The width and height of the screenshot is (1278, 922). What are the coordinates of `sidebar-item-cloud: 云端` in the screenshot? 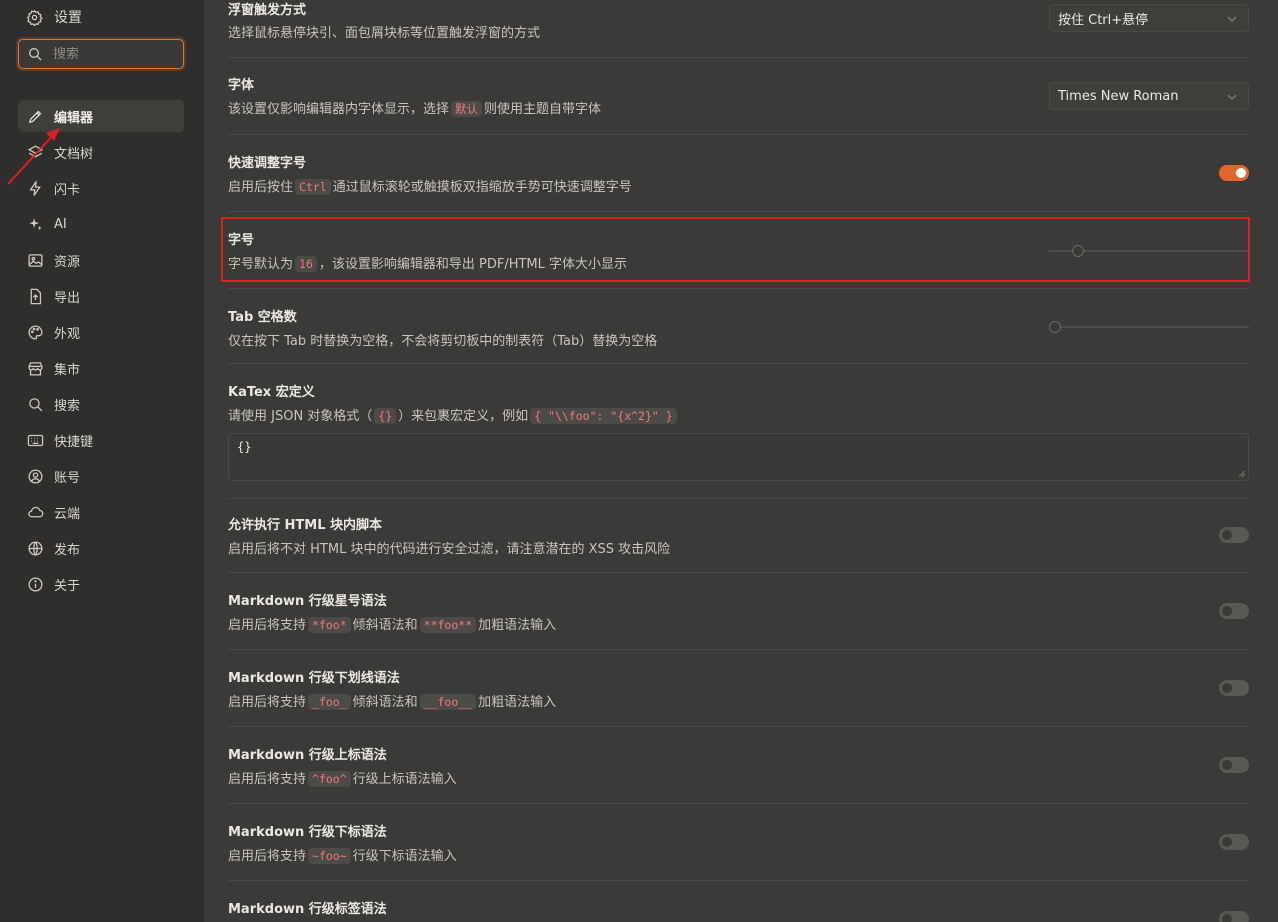 It's located at (101, 512).